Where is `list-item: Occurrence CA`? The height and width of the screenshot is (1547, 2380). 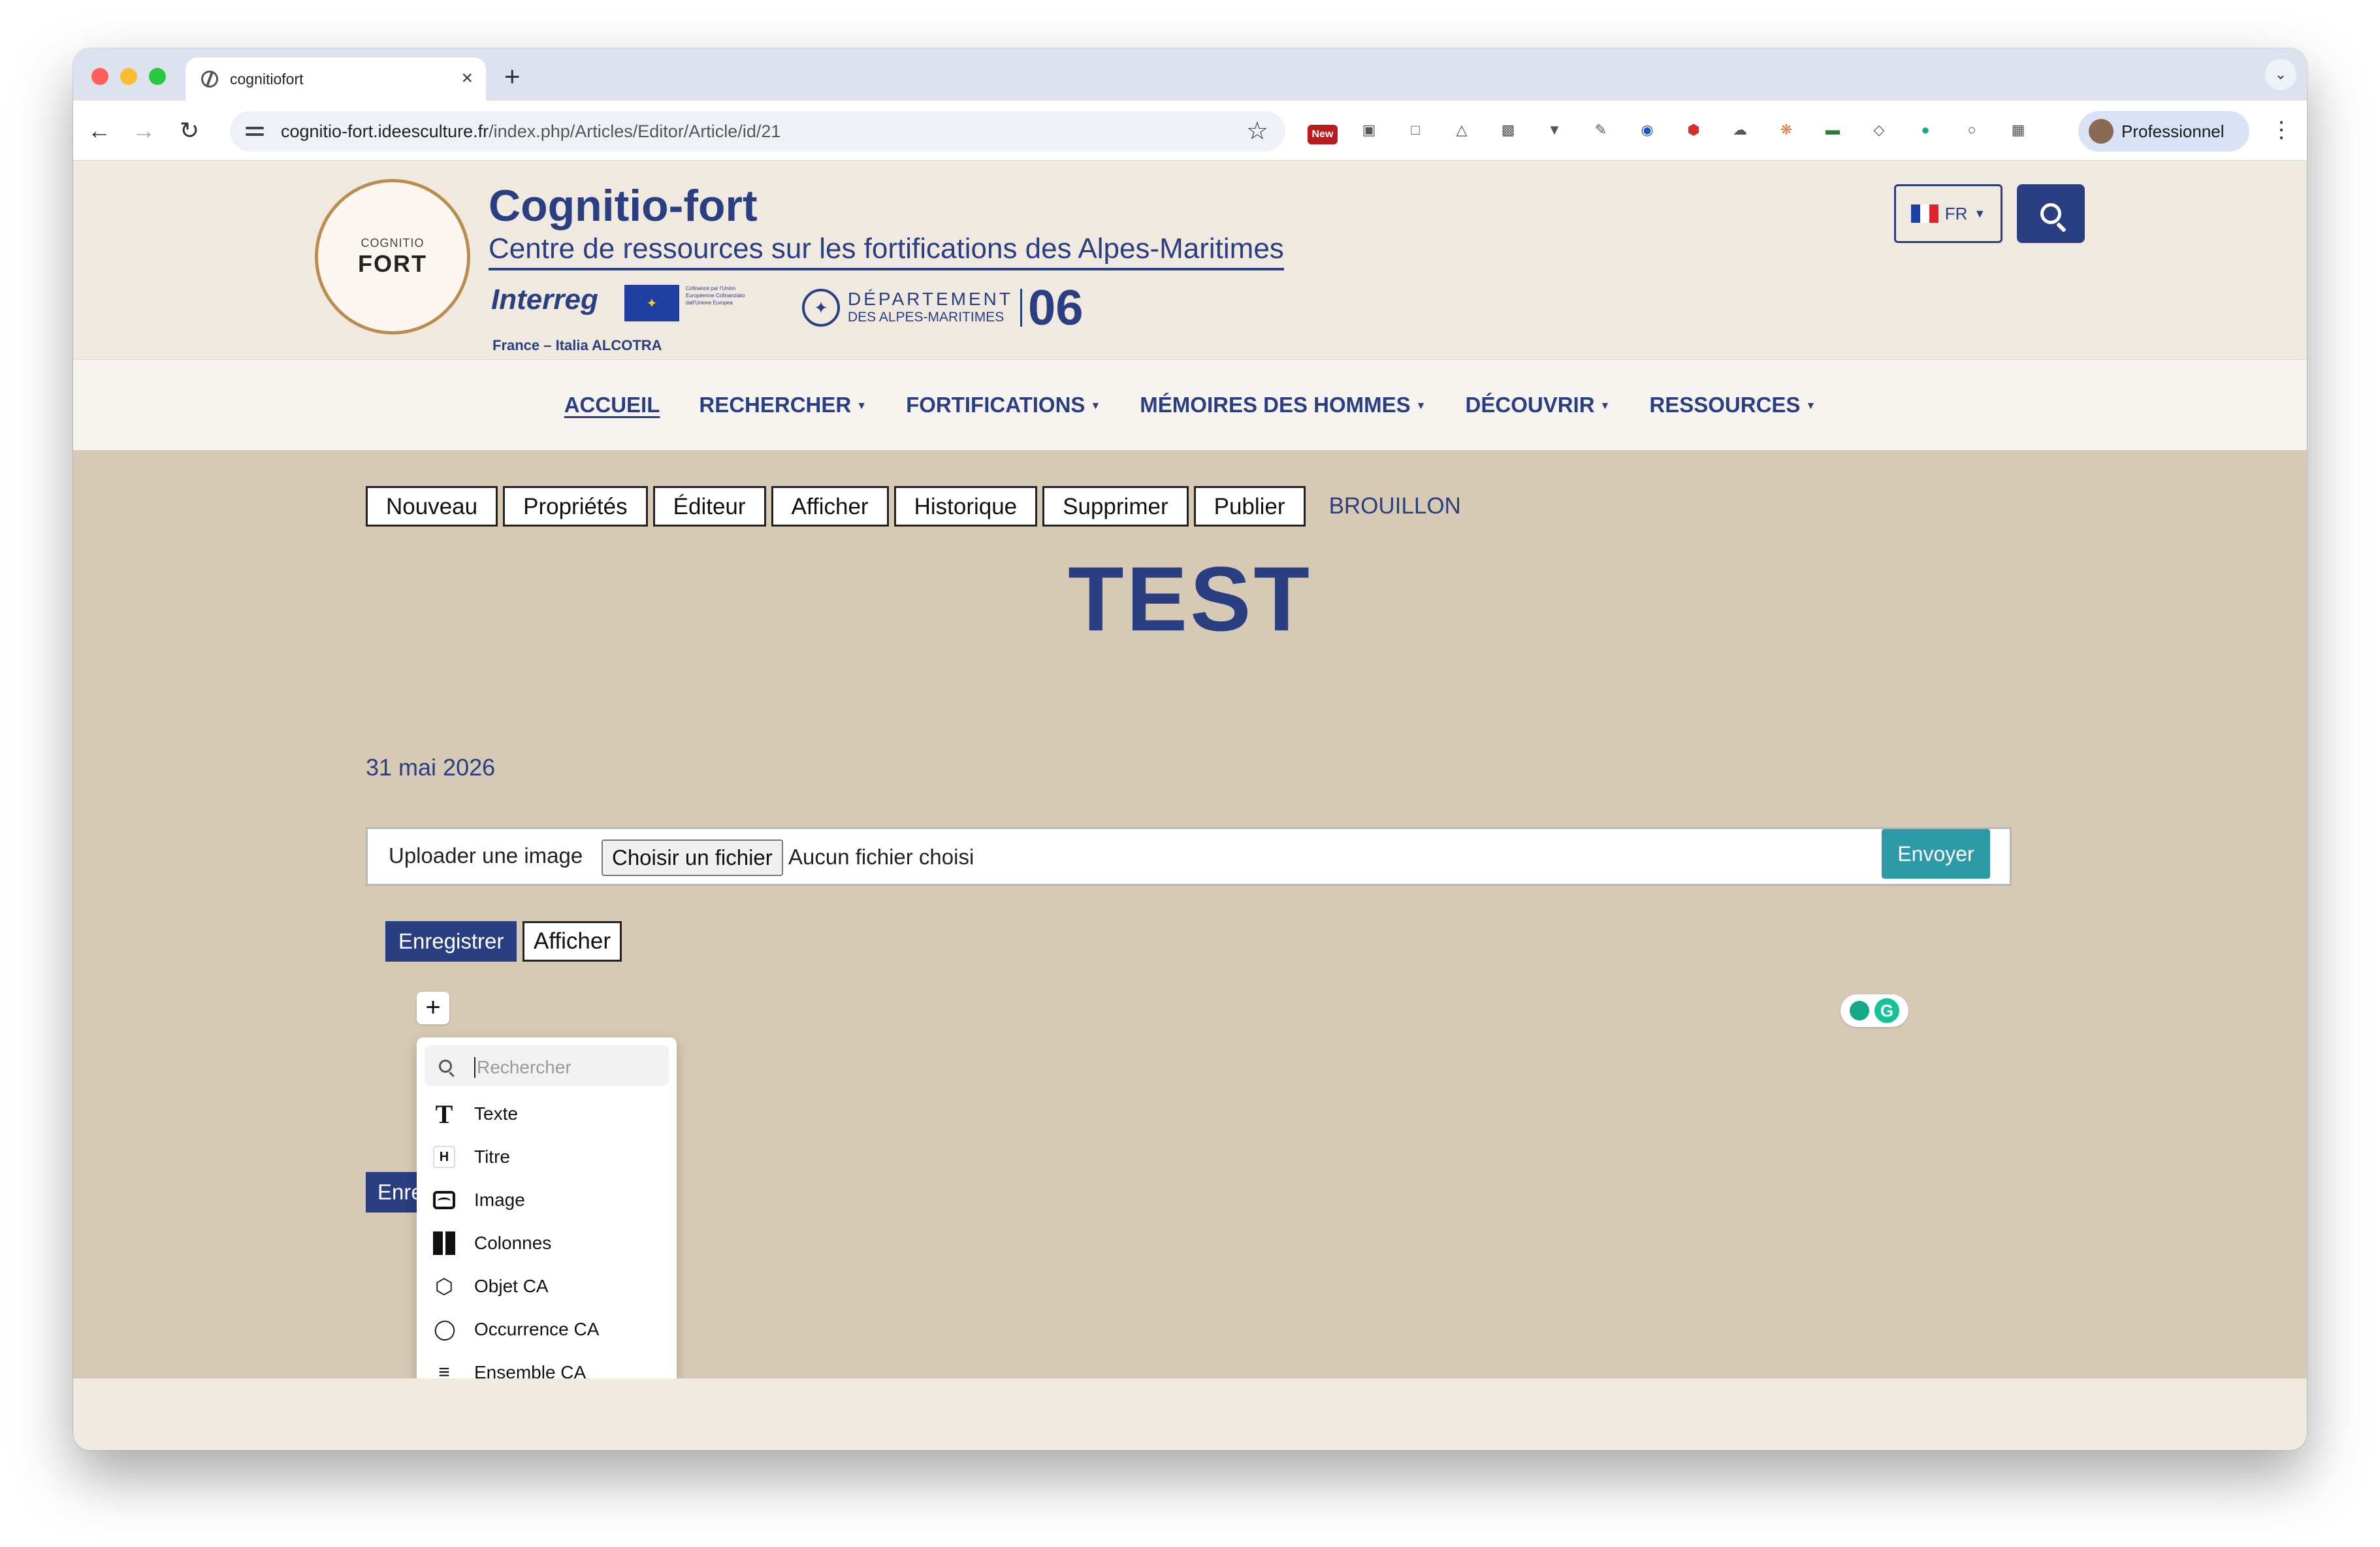 list-item: Occurrence CA is located at coordinates (537, 1329).